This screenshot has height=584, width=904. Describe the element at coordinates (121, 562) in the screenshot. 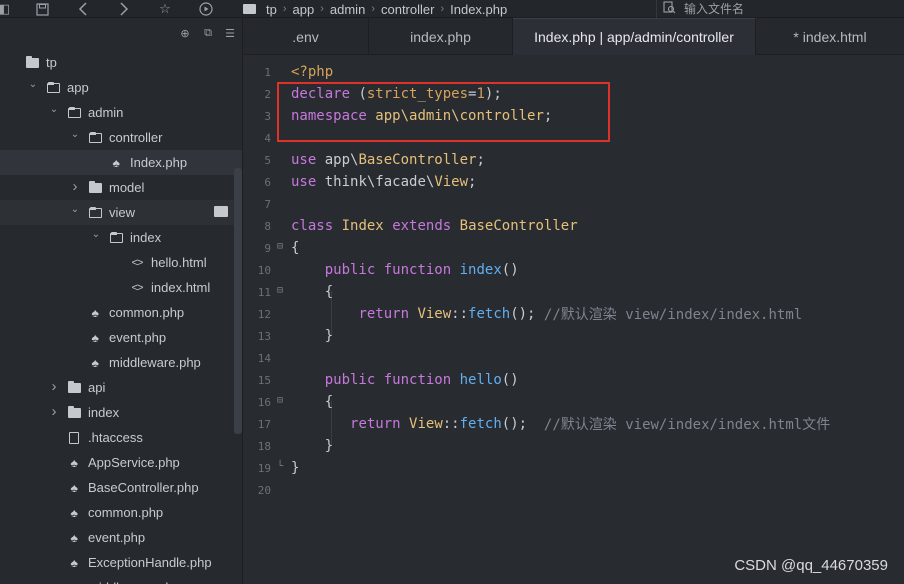

I see `tree-item-exceptionhandle-php: ♠ ExceptionHandle.php` at that location.